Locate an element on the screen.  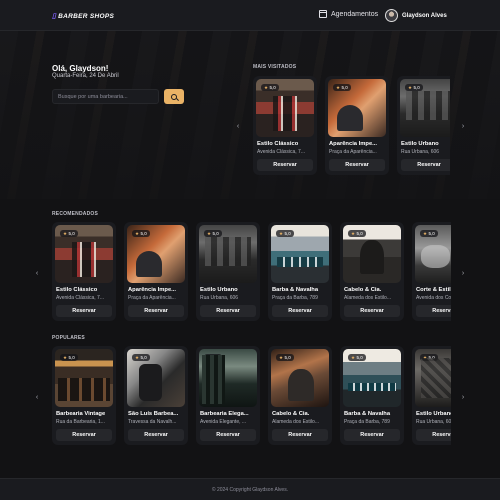
search-input is located at coordinates (105, 96).